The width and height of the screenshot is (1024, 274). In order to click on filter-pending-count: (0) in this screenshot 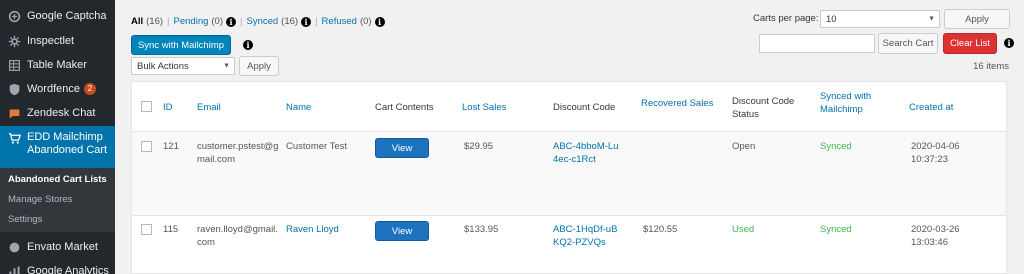, I will do `click(217, 21)`.